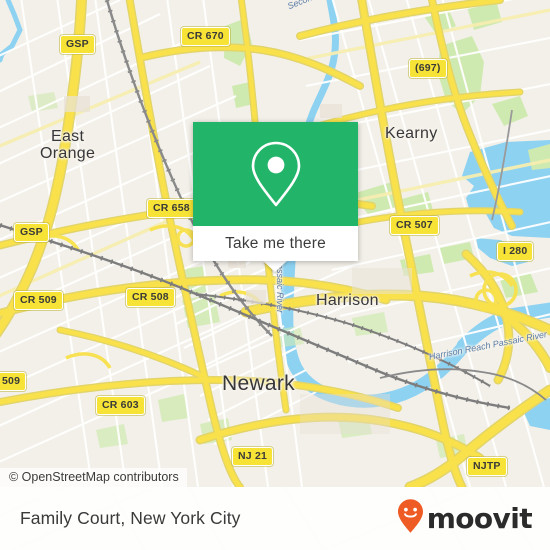  I want to click on moovit-smiley-pin-icon, so click(410, 518).